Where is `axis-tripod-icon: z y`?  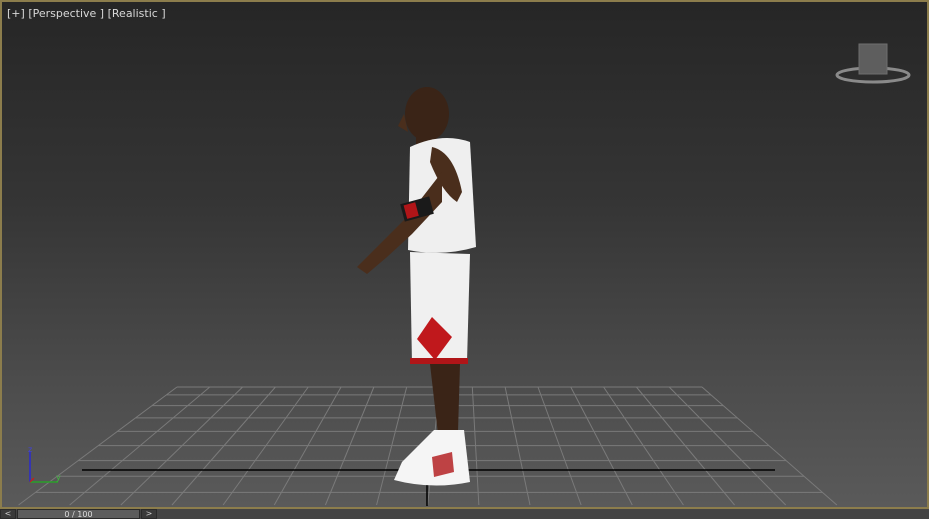 axis-tripod-icon: z y is located at coordinates (44, 464).